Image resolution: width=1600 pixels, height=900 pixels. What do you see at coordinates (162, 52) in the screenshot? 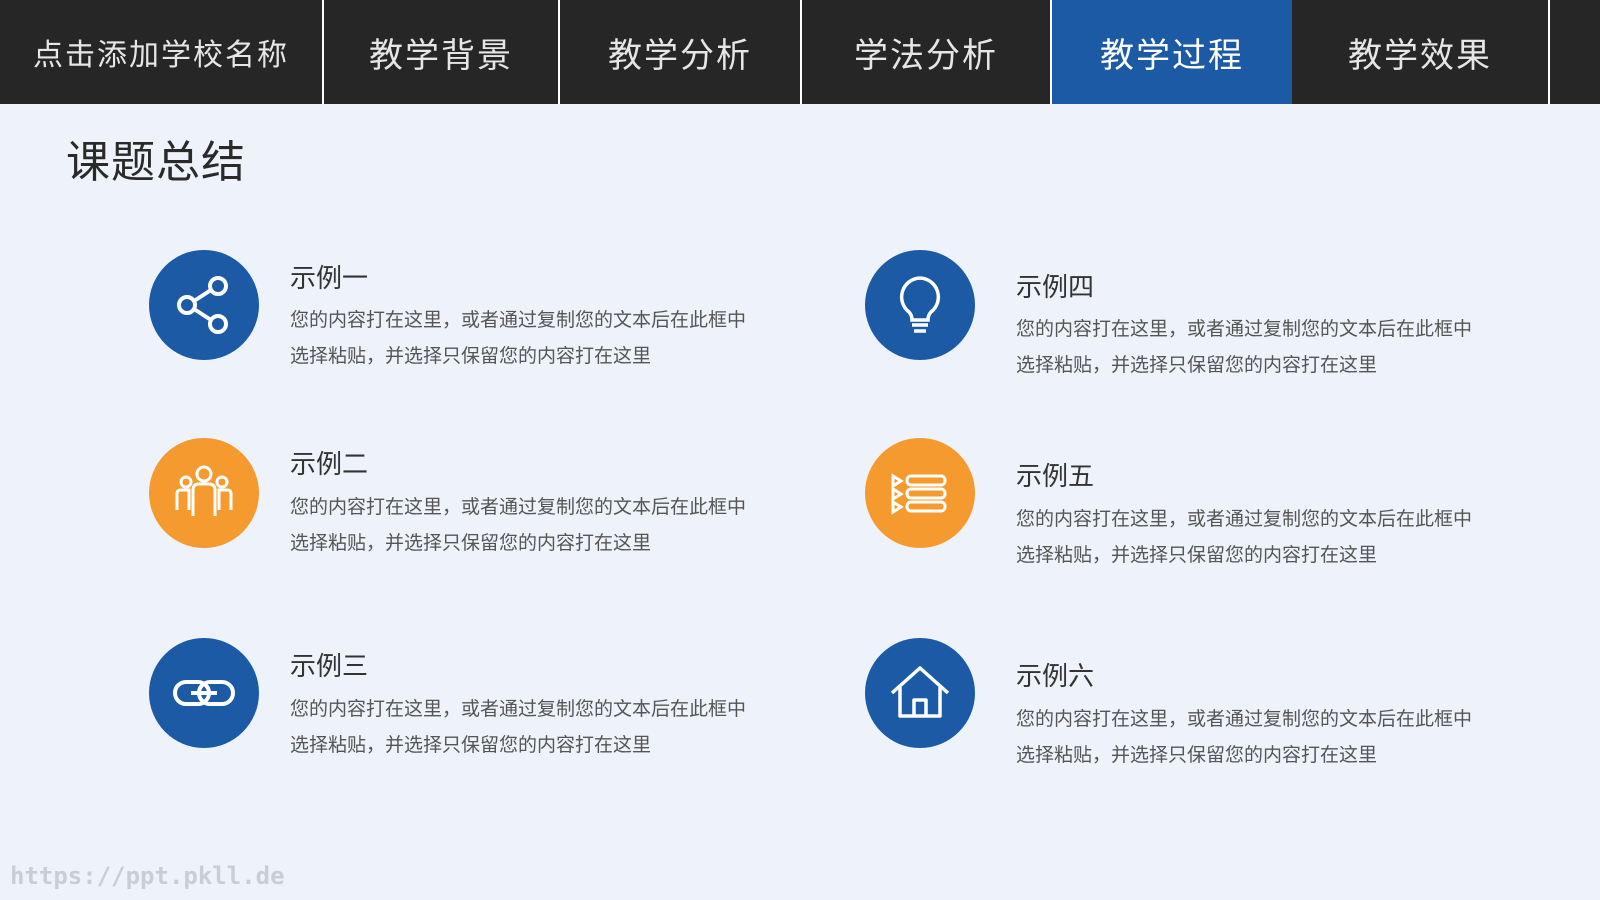
I see `nav-school-name: 点击添加学校名称` at bounding box center [162, 52].